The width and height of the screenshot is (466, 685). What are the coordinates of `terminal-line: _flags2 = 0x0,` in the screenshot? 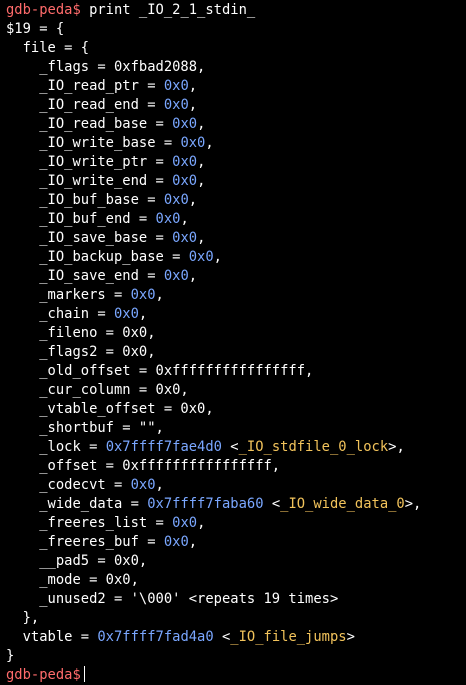 It's located at (236, 352).